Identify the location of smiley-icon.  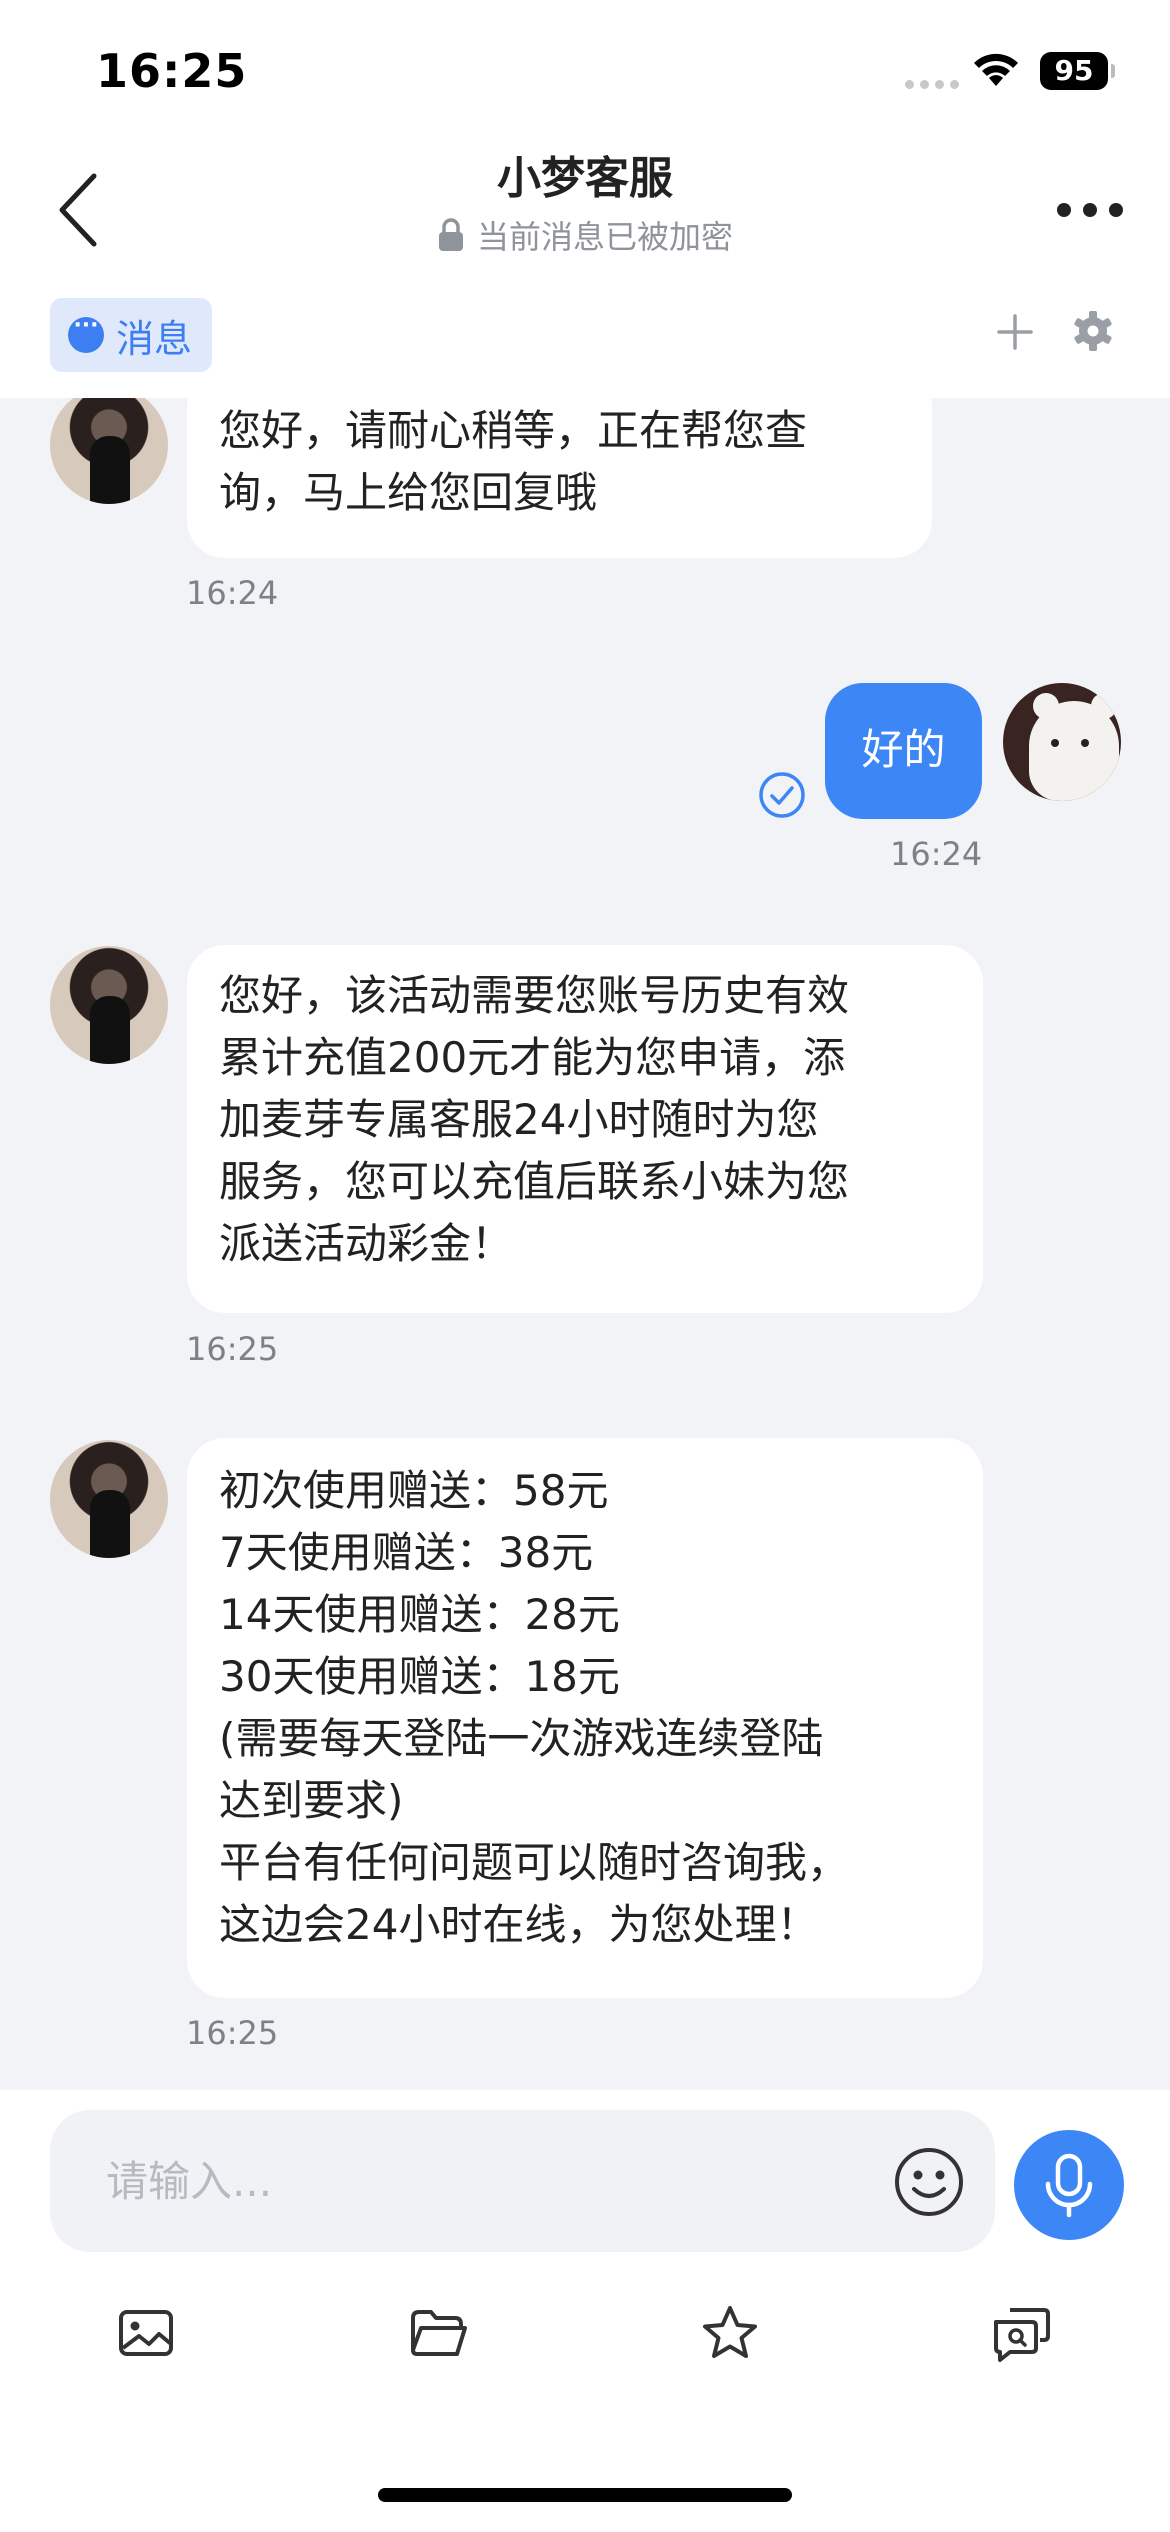
(929, 2182).